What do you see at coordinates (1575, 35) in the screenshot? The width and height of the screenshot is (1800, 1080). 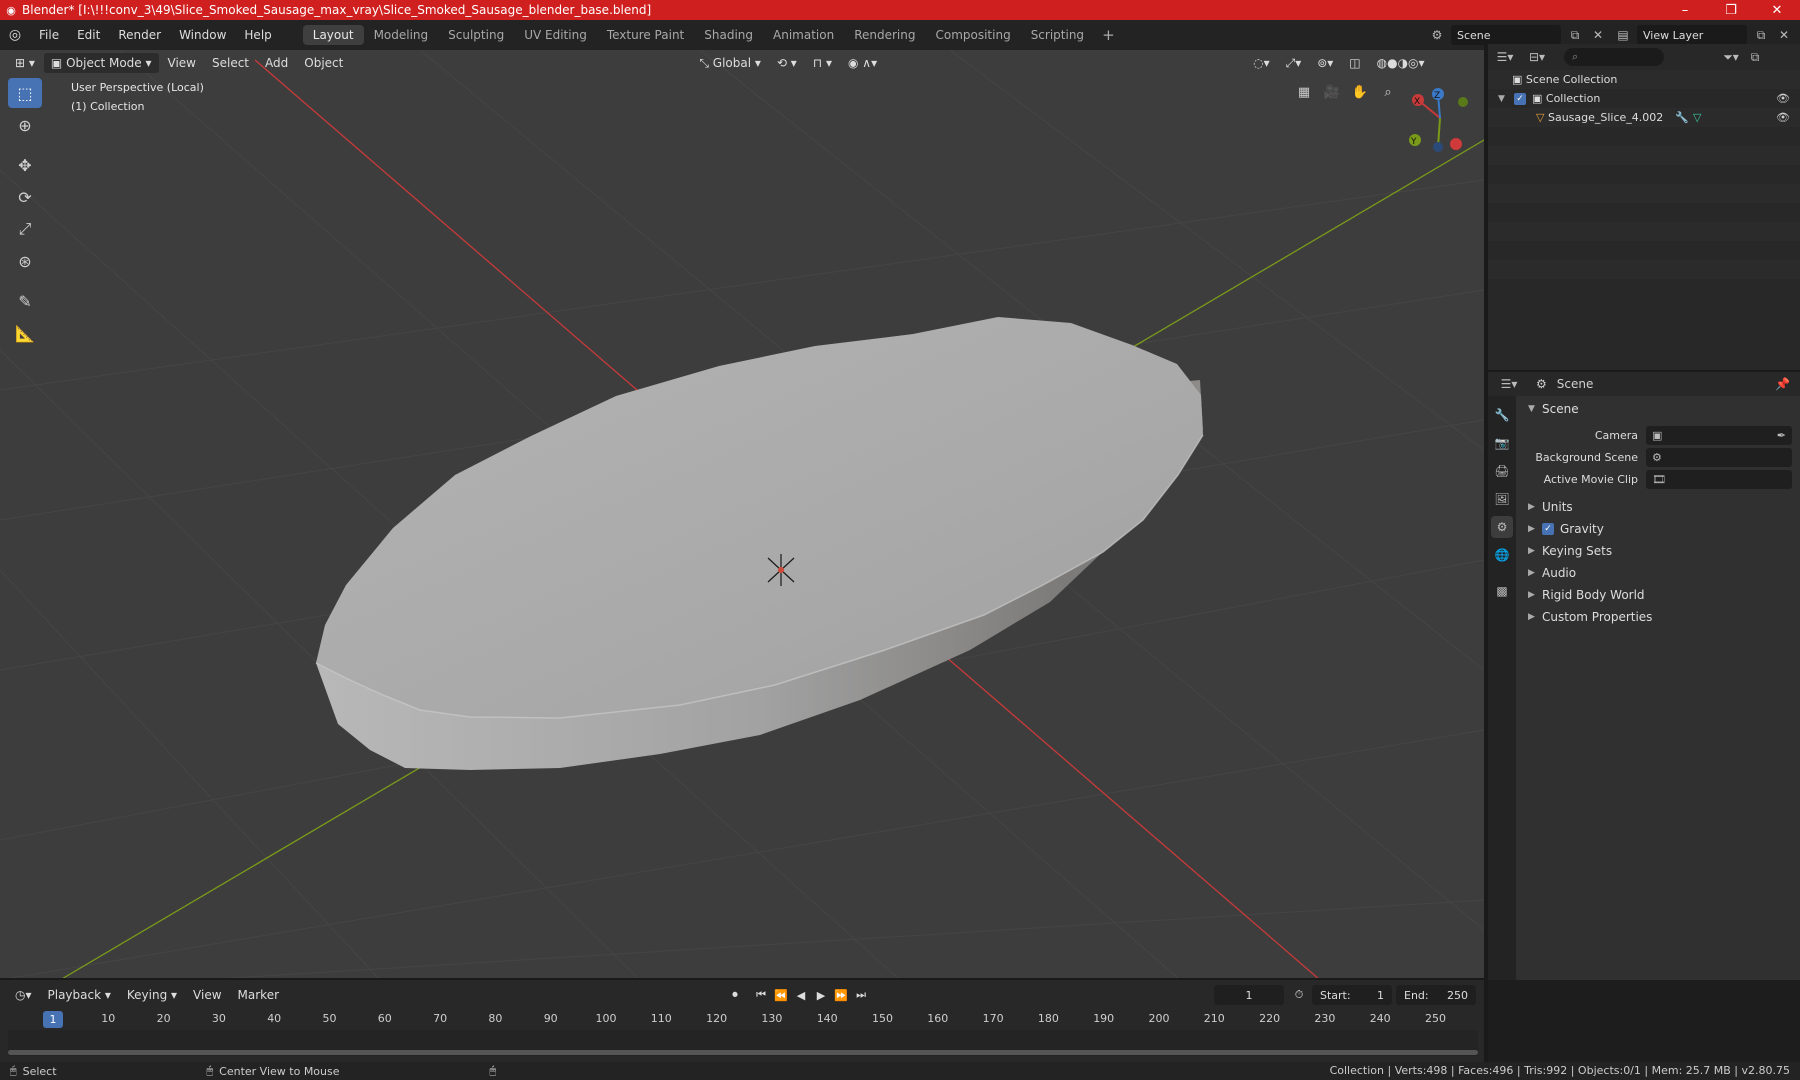 I see `new-scene-icon: ⧉` at bounding box center [1575, 35].